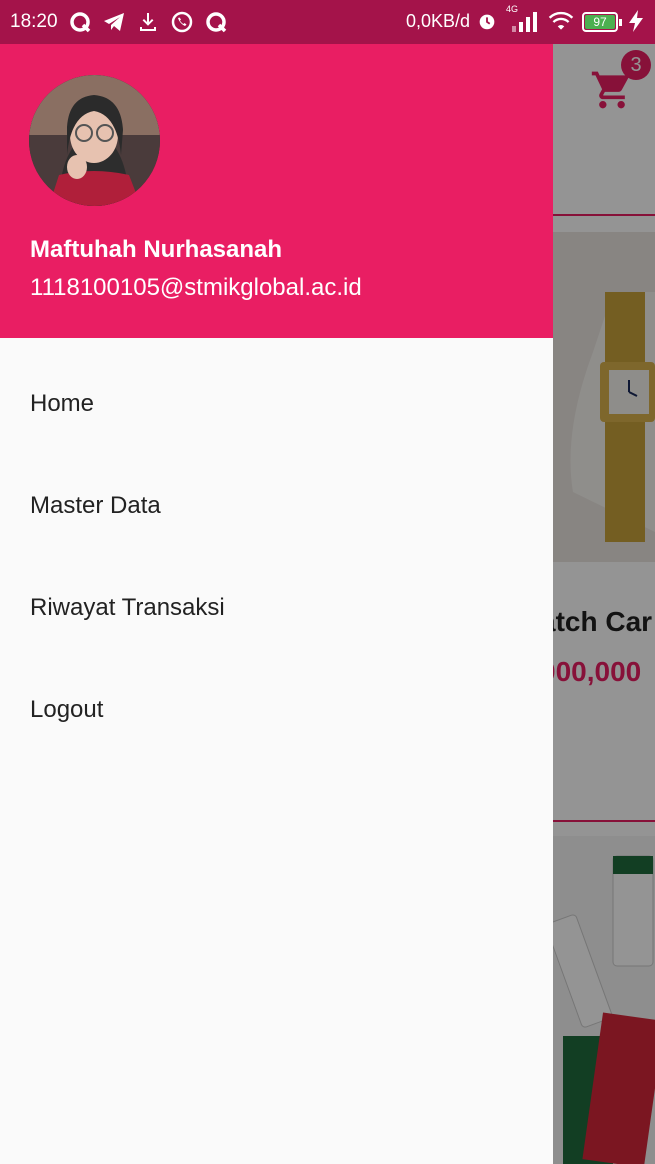  What do you see at coordinates (327, 22) in the screenshot?
I see `status-bar: 18:20 0,0KB/d 4G 97` at bounding box center [327, 22].